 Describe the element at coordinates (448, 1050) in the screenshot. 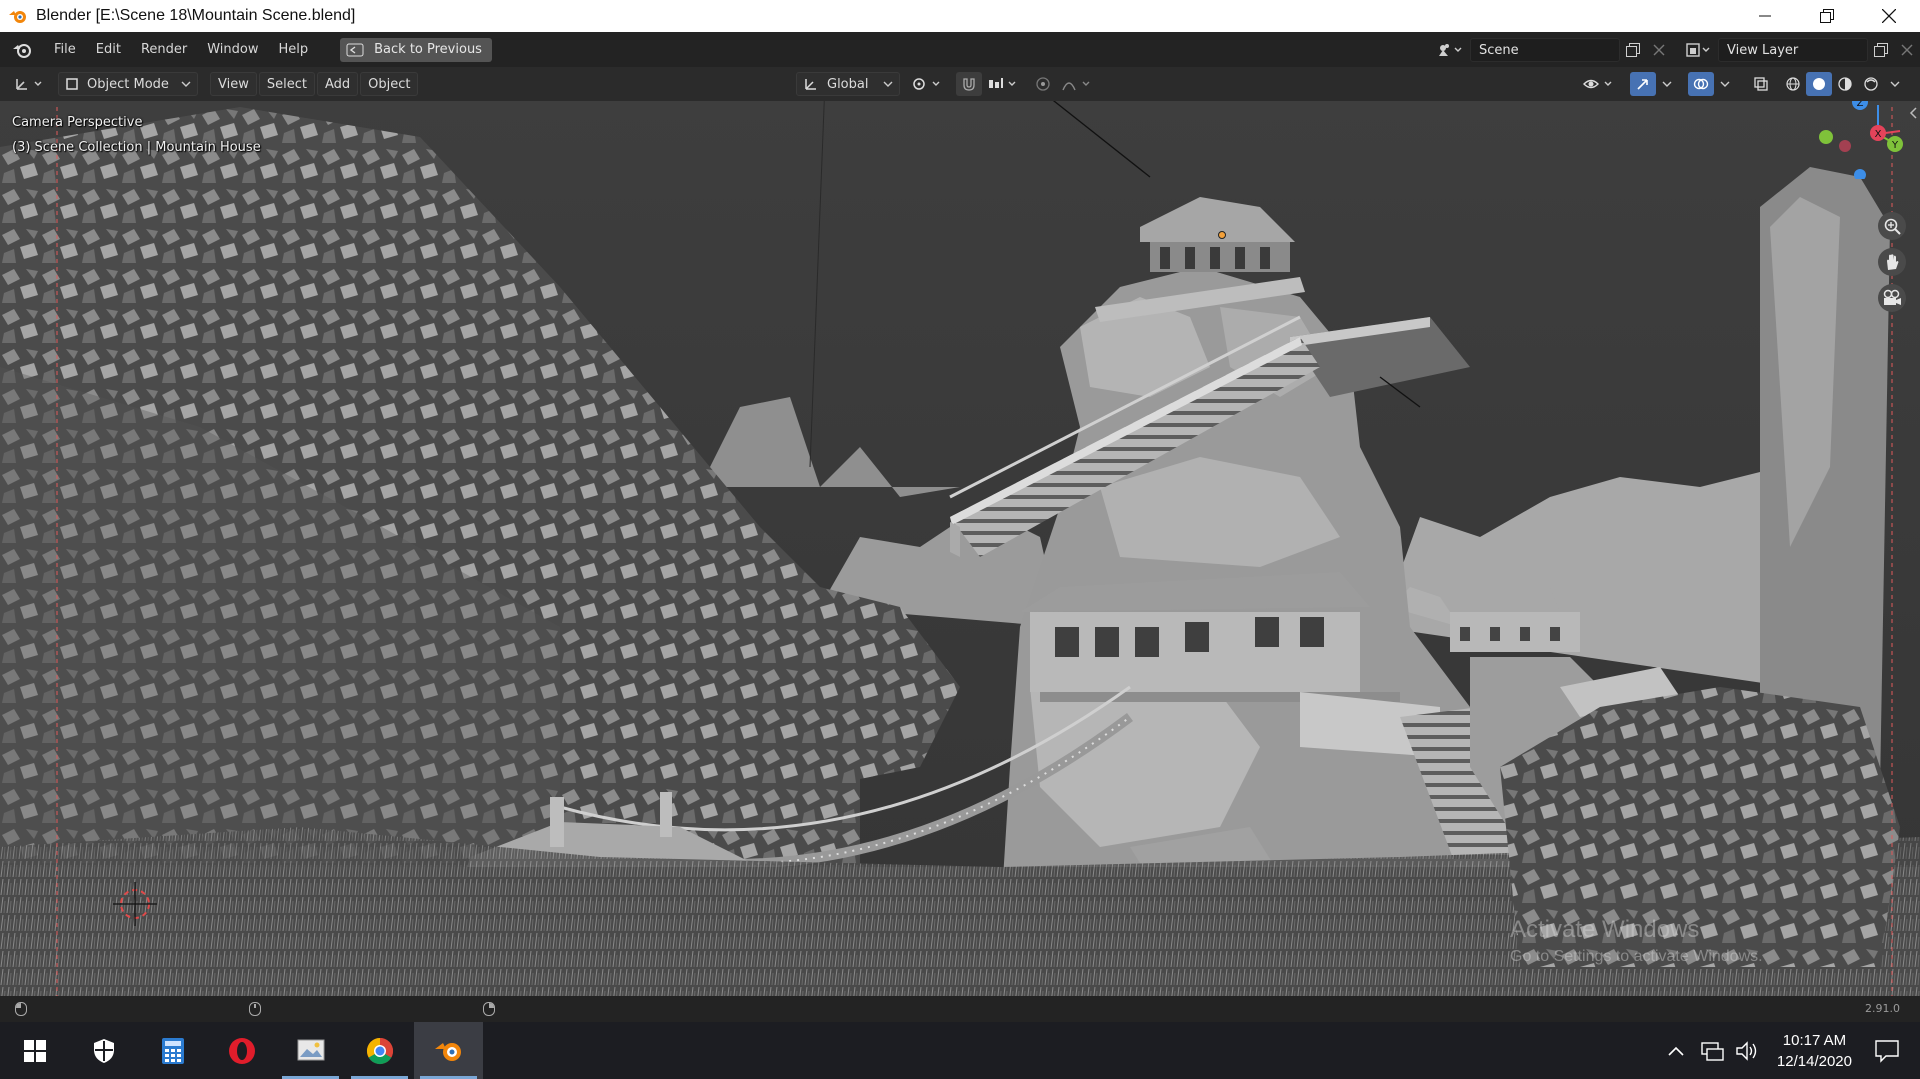

I see `taskbar-blender` at that location.